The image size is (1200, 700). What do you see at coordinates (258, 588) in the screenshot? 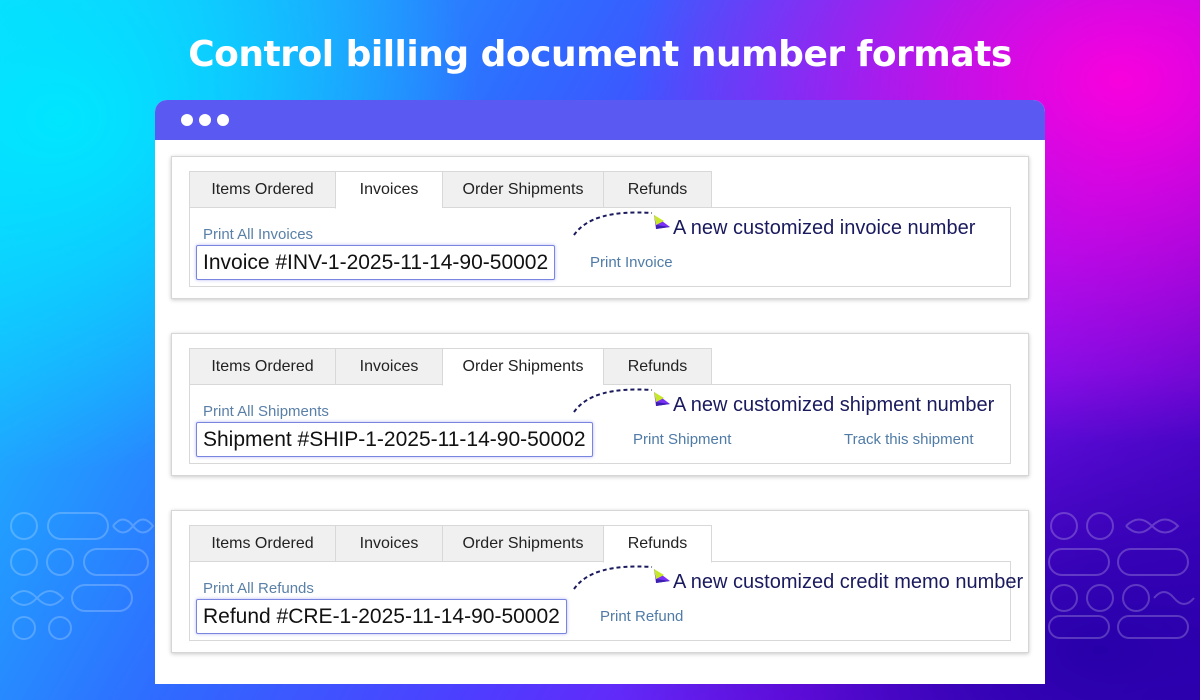
I see `print-all-refunds-link: Print All Refunds` at bounding box center [258, 588].